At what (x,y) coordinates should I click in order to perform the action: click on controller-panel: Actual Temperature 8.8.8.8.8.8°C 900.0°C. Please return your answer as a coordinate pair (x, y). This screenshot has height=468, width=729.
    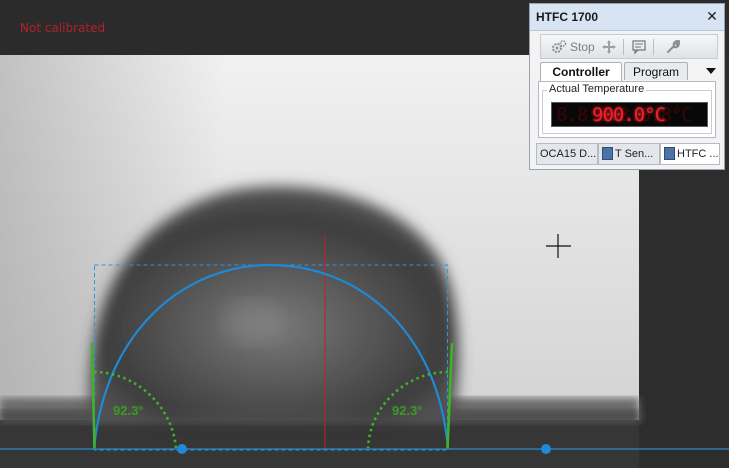
    Looking at the image, I should click on (627, 109).